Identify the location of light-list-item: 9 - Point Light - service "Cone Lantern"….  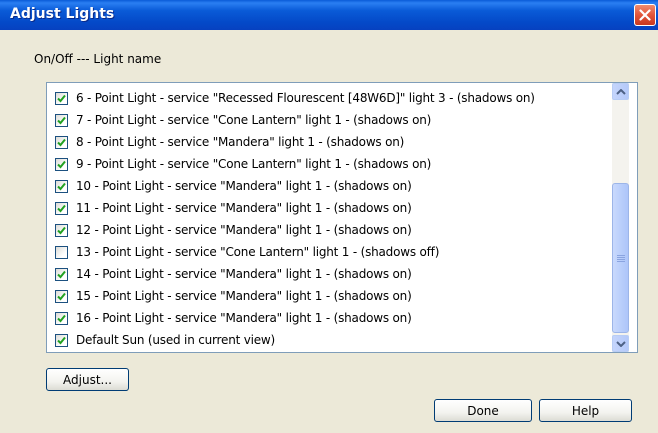
(332, 164).